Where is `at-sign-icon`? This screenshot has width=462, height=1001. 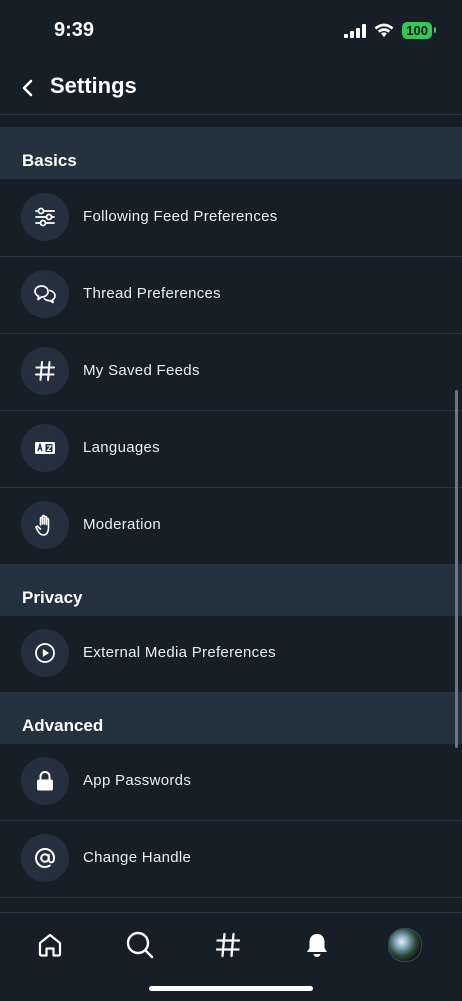
at-sign-icon is located at coordinates (45, 858).